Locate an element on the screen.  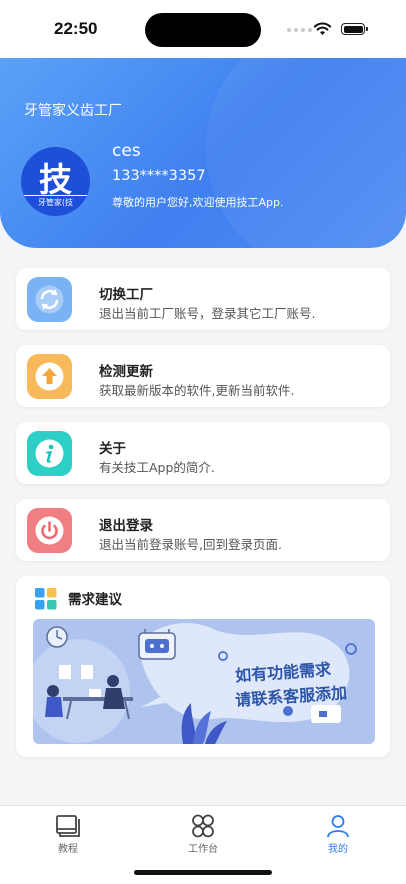
user-name: ces is located at coordinates (126, 151).